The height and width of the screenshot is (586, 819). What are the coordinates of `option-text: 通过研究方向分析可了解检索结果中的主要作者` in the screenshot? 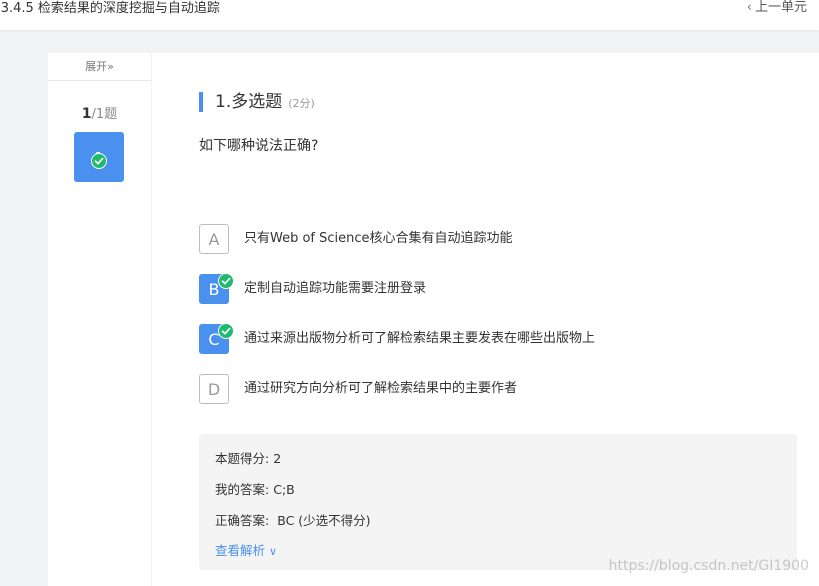 It's located at (381, 388).